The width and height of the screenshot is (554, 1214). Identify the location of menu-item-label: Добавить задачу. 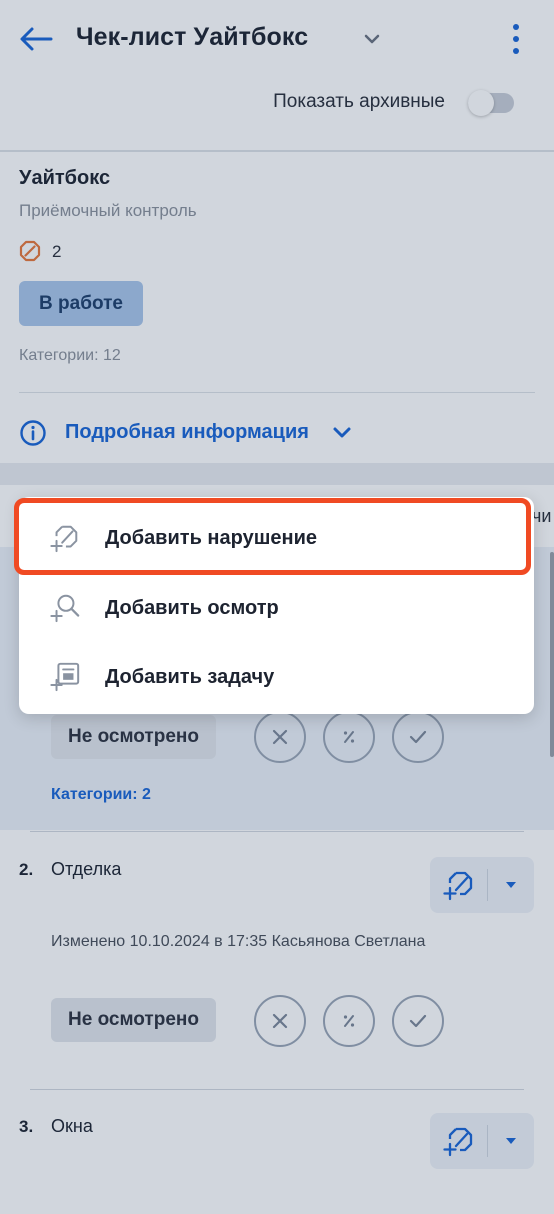
(190, 677).